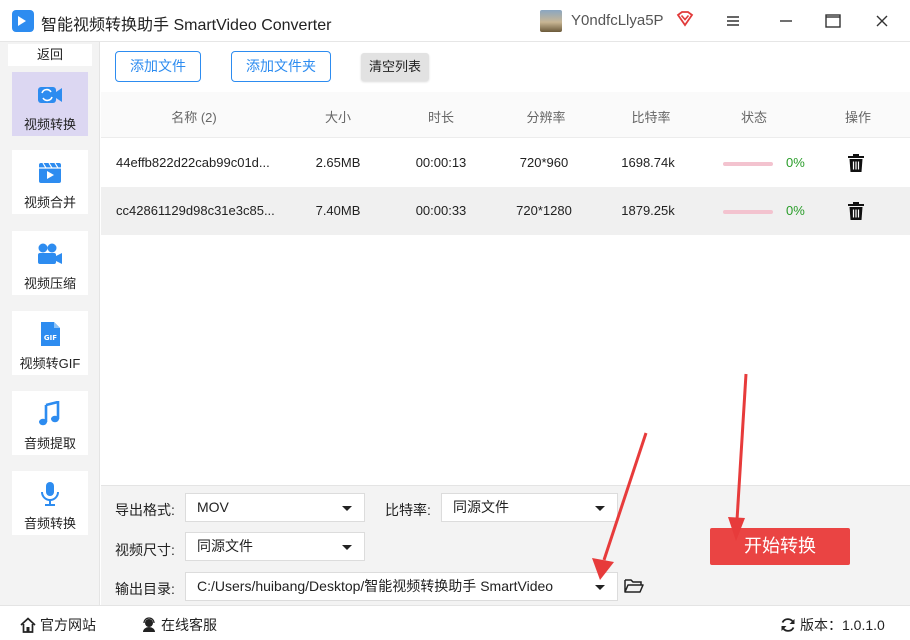 The image size is (910, 640). What do you see at coordinates (685, 19) in the screenshot?
I see `vip-badge-icon` at bounding box center [685, 19].